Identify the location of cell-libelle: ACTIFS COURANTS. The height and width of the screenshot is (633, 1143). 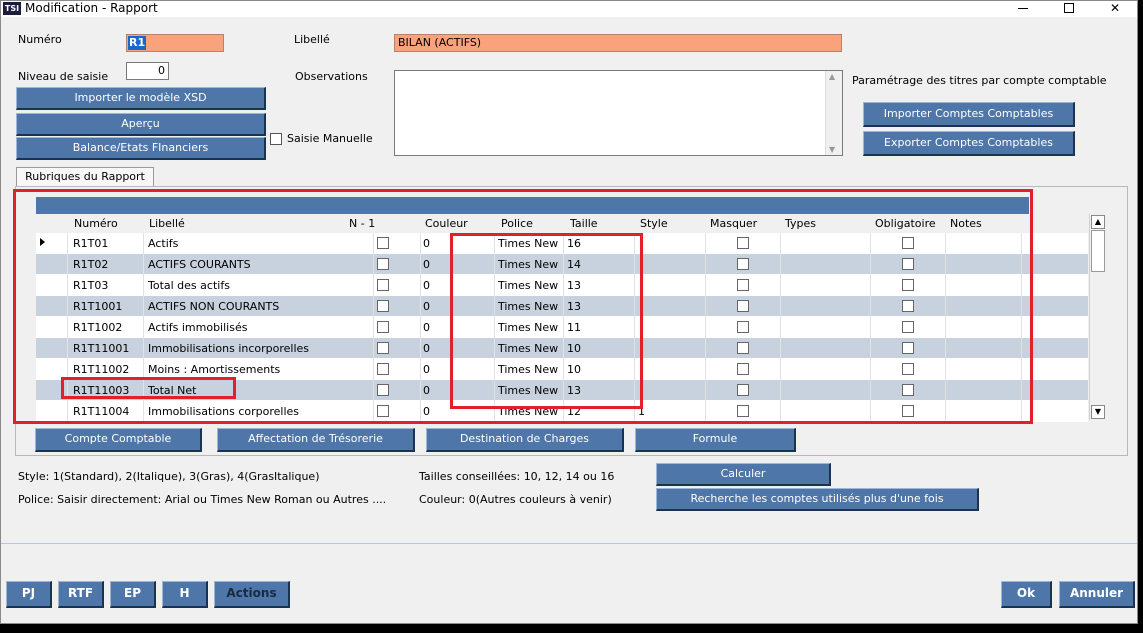
(199, 264).